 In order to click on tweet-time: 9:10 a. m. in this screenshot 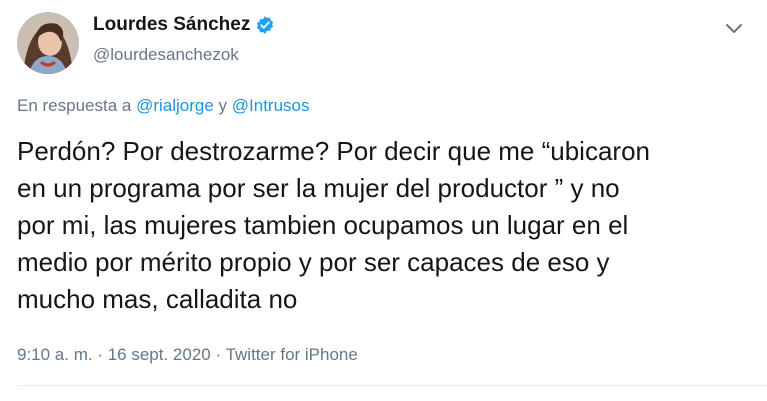, I will do `click(55, 354)`.